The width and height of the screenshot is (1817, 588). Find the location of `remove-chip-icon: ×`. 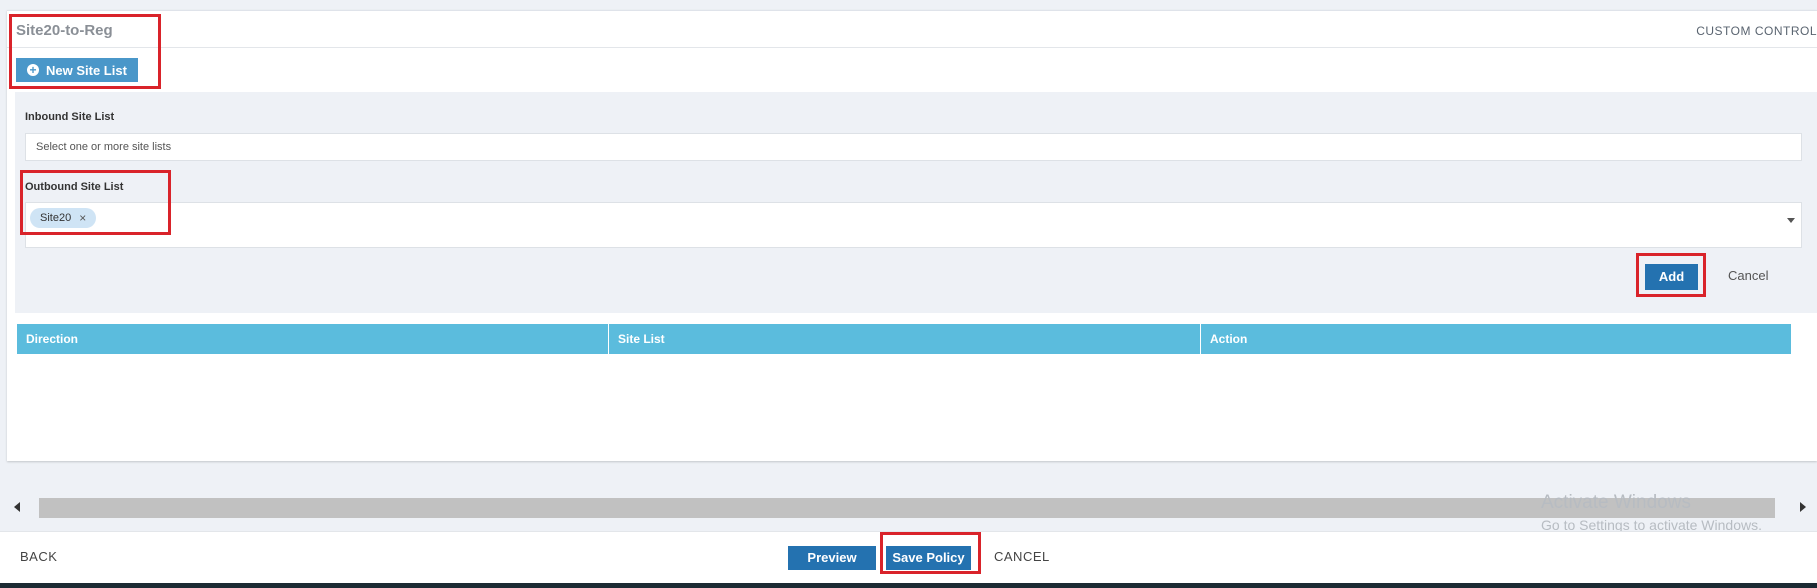

remove-chip-icon: × is located at coordinates (82, 218).